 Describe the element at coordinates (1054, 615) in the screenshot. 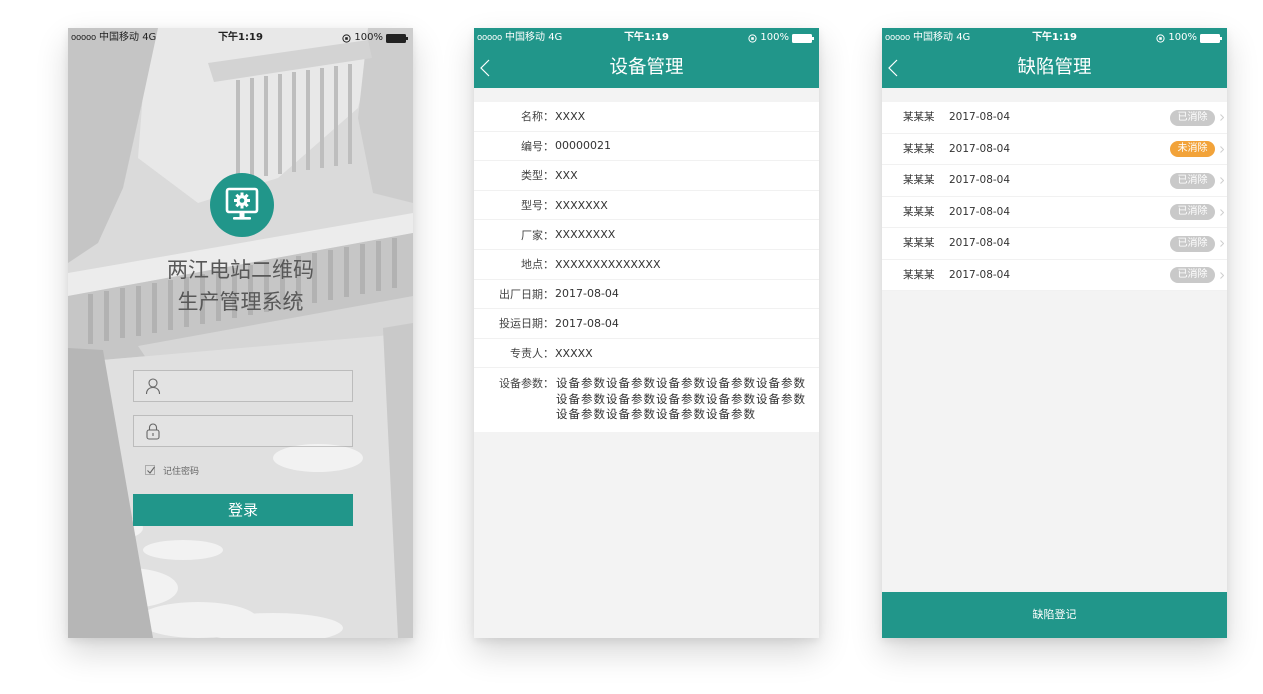

I see `register-defect-button: 缺陷登记` at that location.